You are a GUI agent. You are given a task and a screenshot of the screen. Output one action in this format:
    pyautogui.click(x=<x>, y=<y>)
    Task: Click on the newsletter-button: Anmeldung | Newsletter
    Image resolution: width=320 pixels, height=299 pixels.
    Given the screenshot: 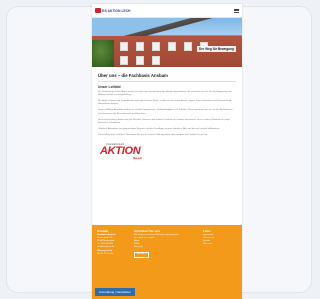 What is the action you would take?
    pyautogui.click(x=115, y=292)
    